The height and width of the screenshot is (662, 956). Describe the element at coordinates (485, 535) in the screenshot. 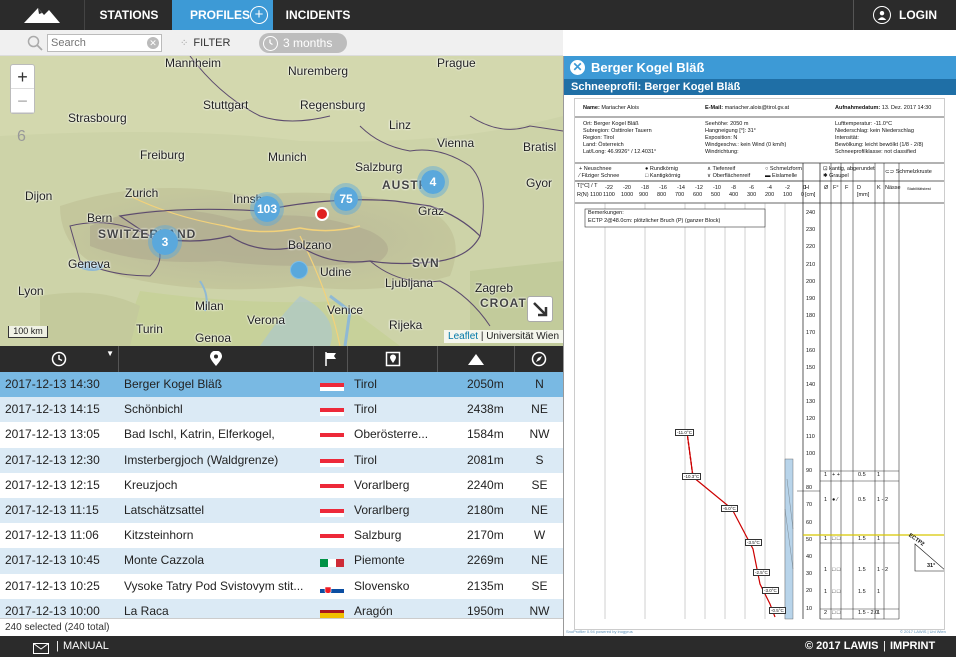

I see `row-elevation: 2170m` at that location.